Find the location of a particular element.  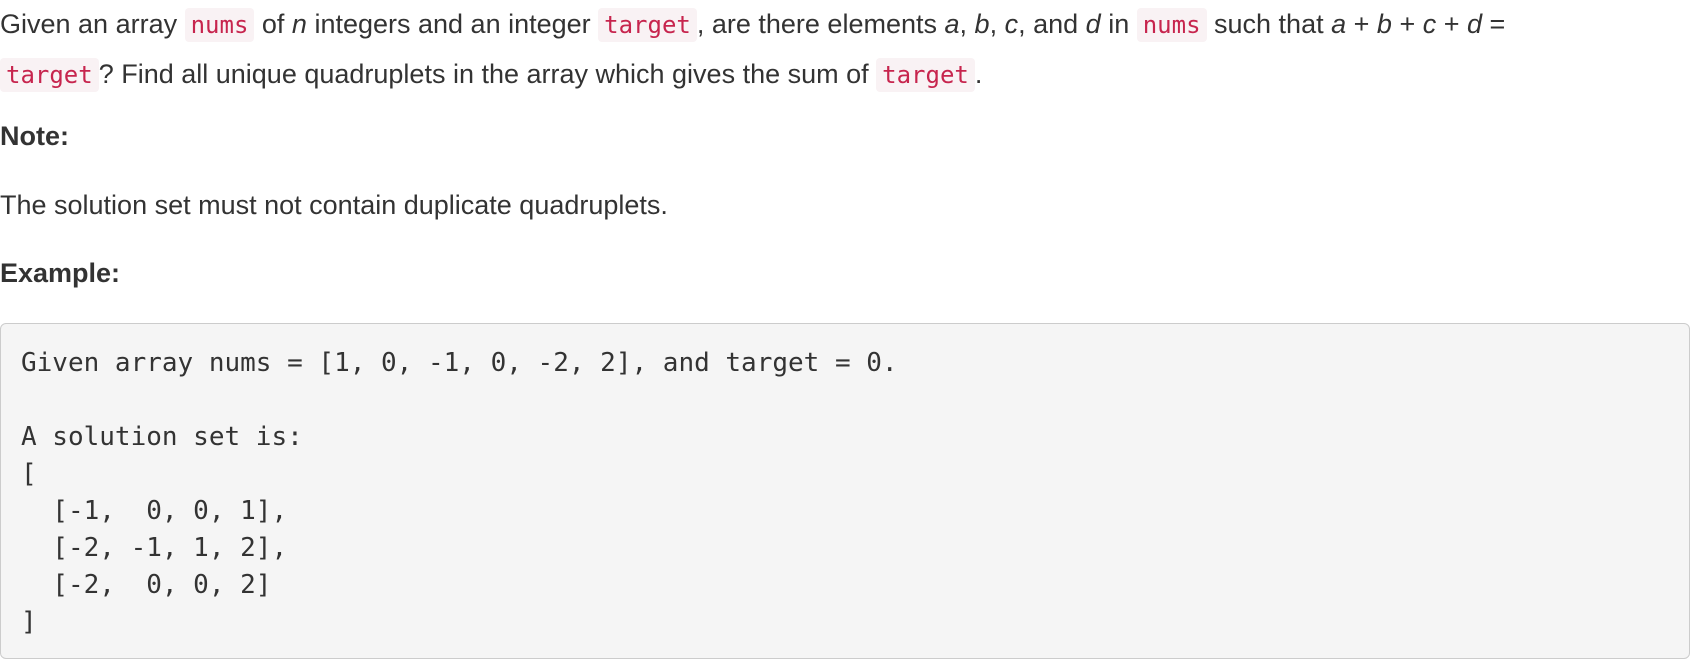

problem-text-2: of is located at coordinates (273, 24).